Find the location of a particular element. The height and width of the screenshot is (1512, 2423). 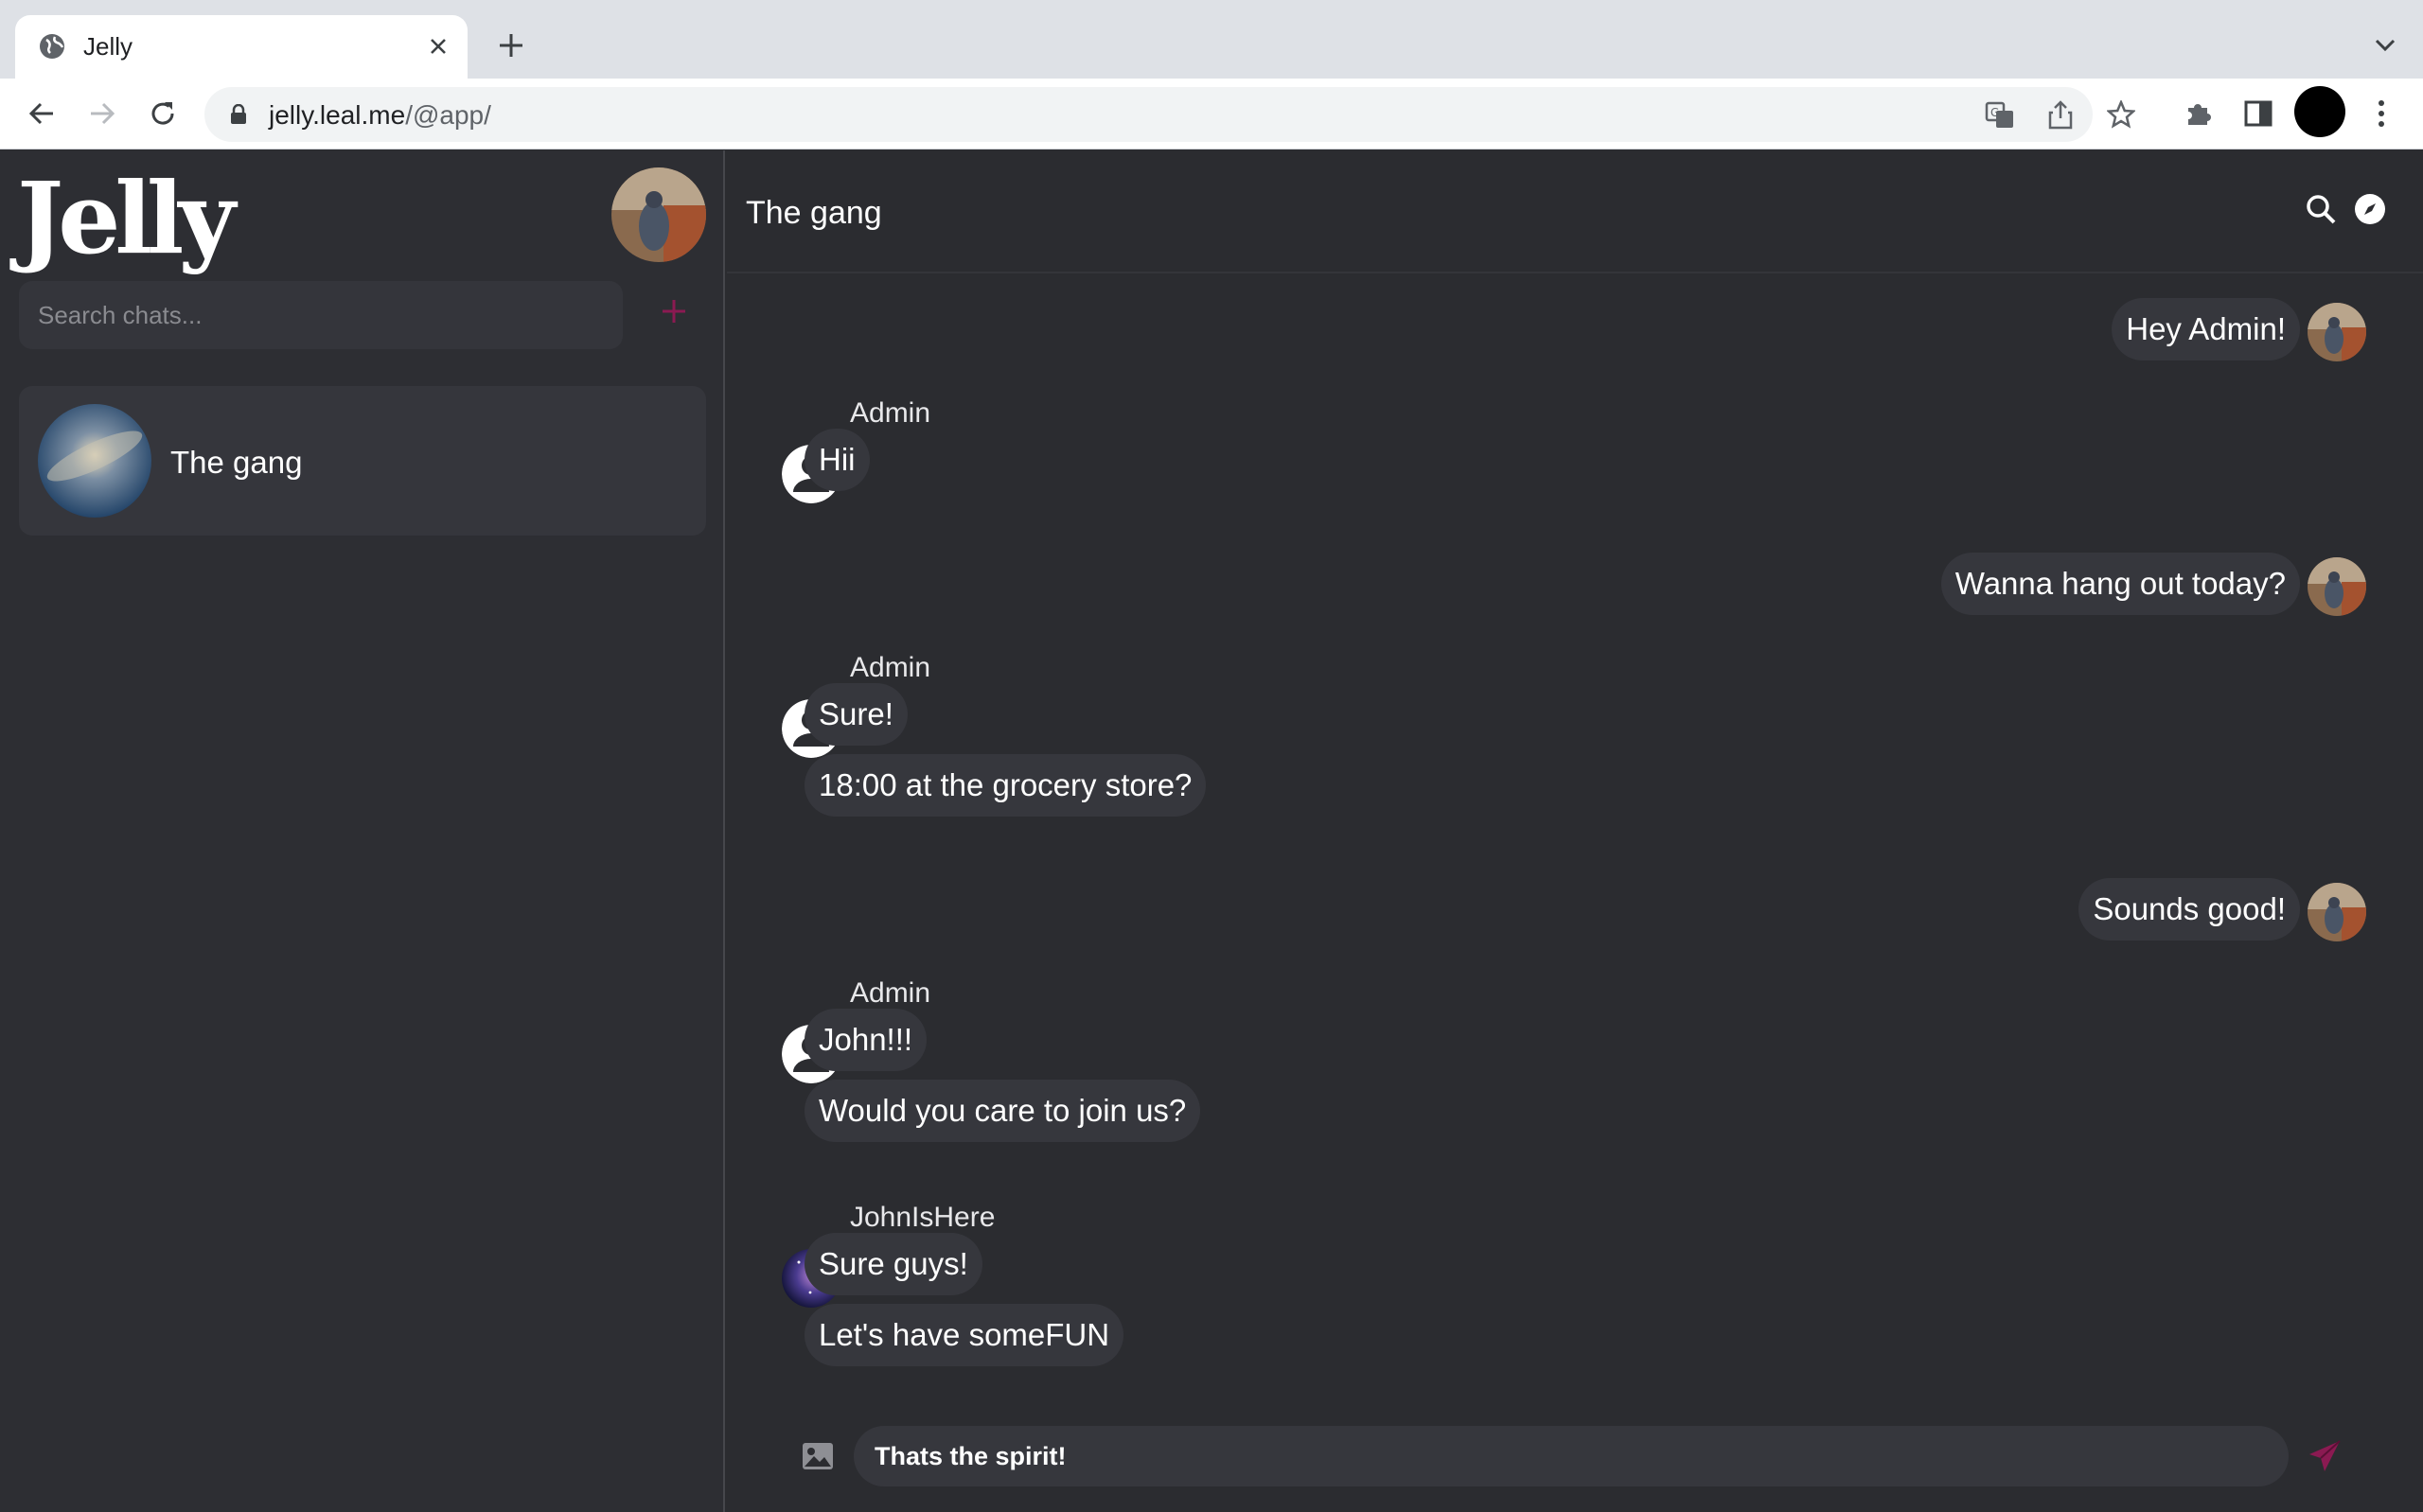

search-icon is located at coordinates (2321, 209).